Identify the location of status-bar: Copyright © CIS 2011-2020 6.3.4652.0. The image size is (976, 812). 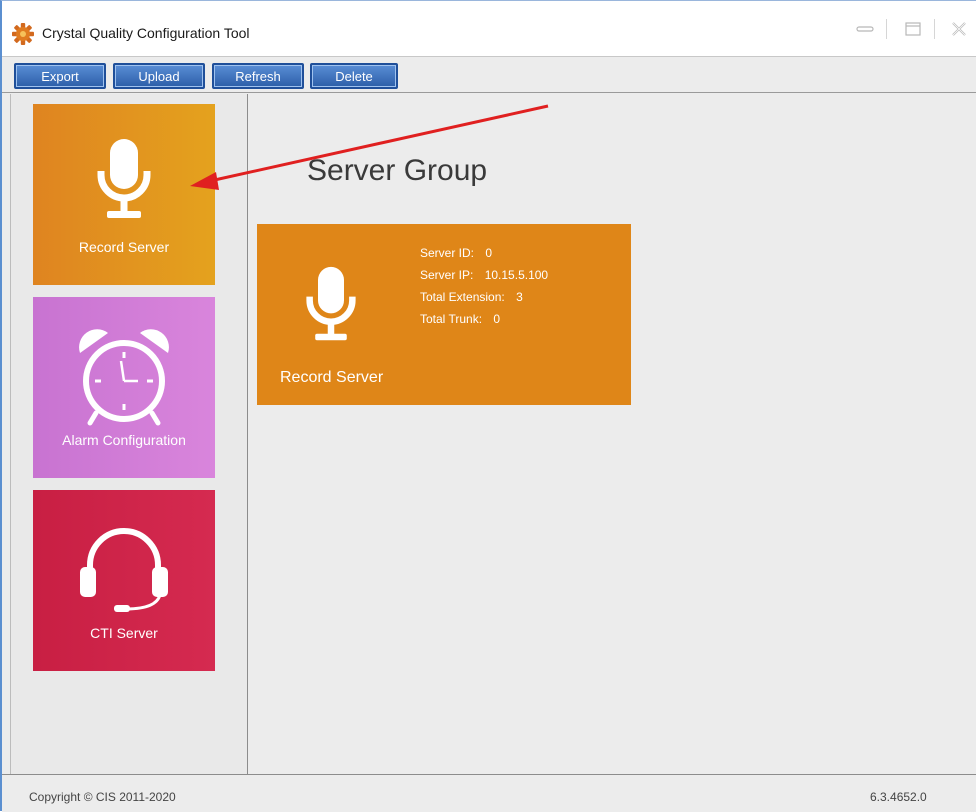
(489, 793).